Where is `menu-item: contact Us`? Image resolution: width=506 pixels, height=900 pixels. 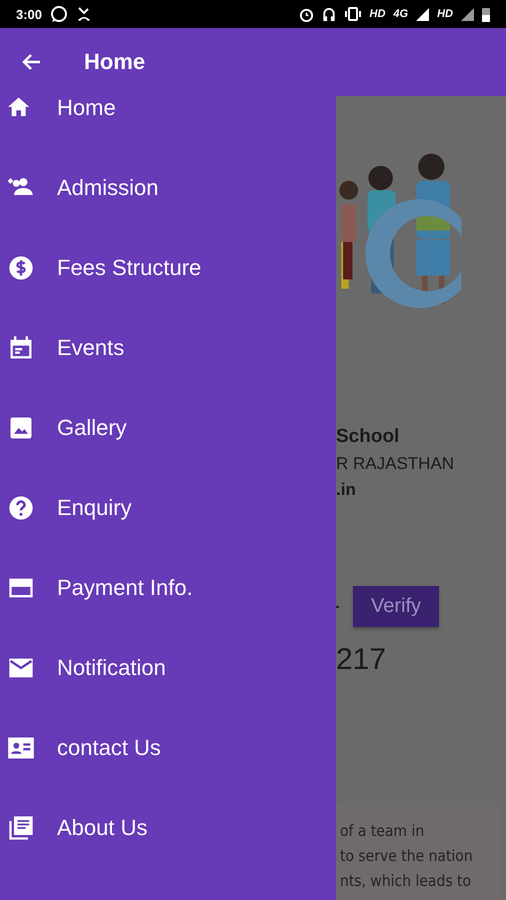 menu-item: contact Us is located at coordinates (168, 748).